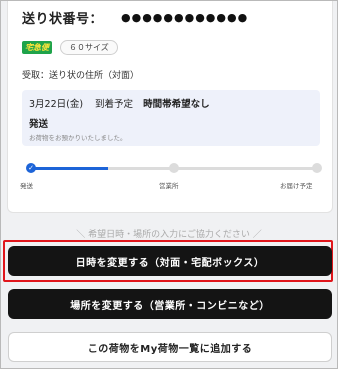 This screenshot has height=369, width=338. What do you see at coordinates (171, 118) in the screenshot?
I see `status-box: 3月22日(金) 到着予定 時間帯希望なし 発送 お荷物をお預かりいたしました。` at bounding box center [171, 118].